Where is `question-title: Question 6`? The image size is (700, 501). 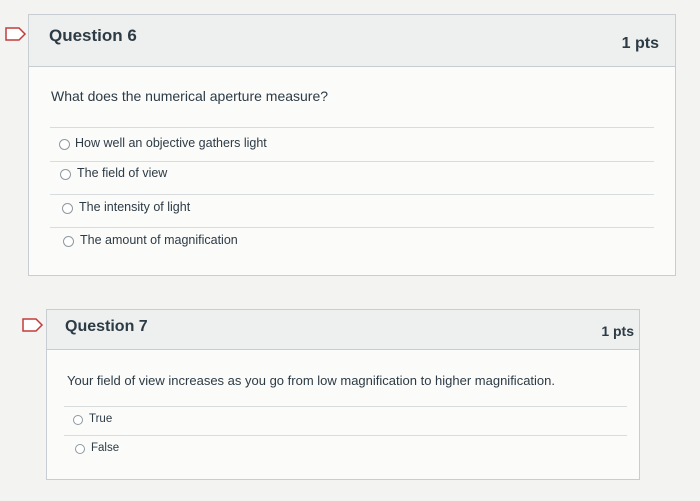 question-title: Question 6 is located at coordinates (93, 35).